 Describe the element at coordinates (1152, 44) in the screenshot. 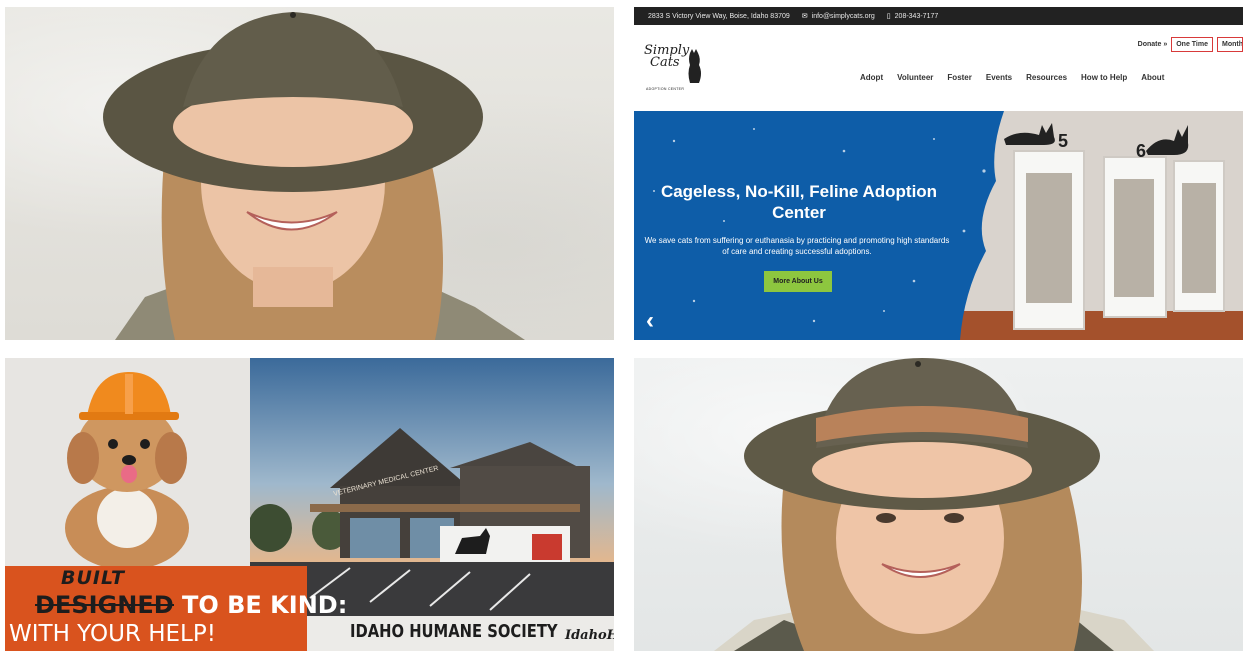

I see `donate-label: Donate »` at that location.